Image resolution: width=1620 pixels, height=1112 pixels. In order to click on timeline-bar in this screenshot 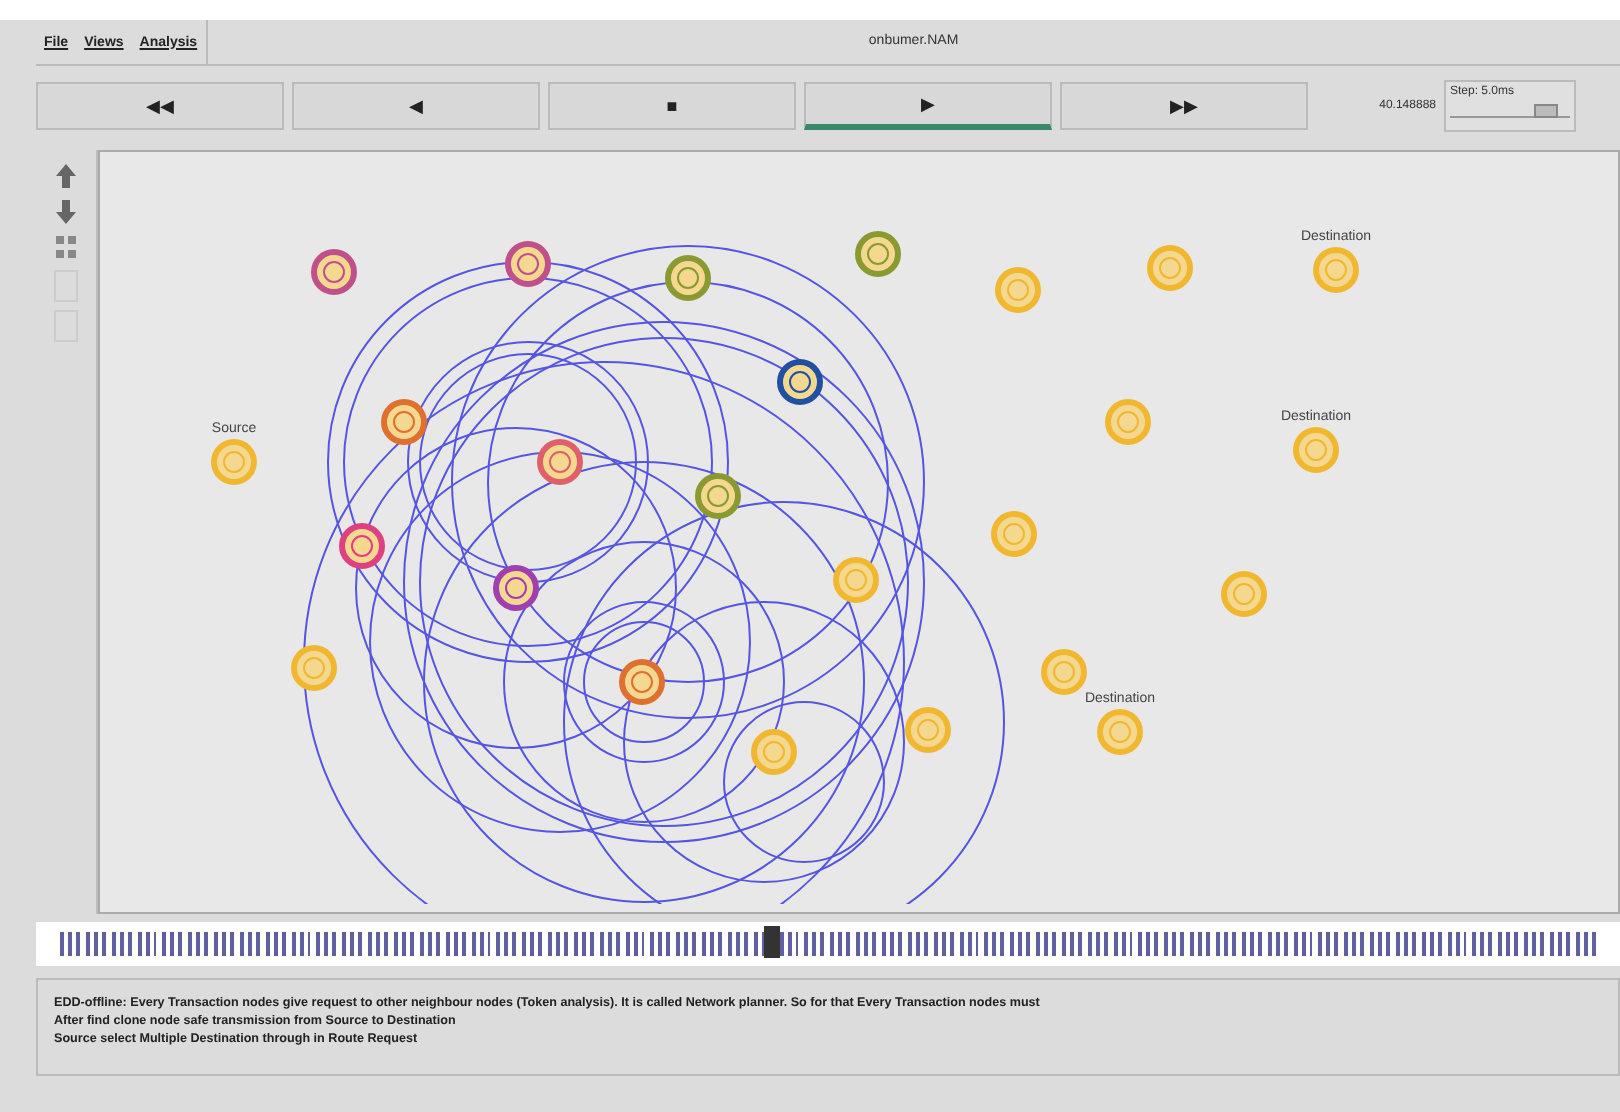, I will do `click(828, 944)`.